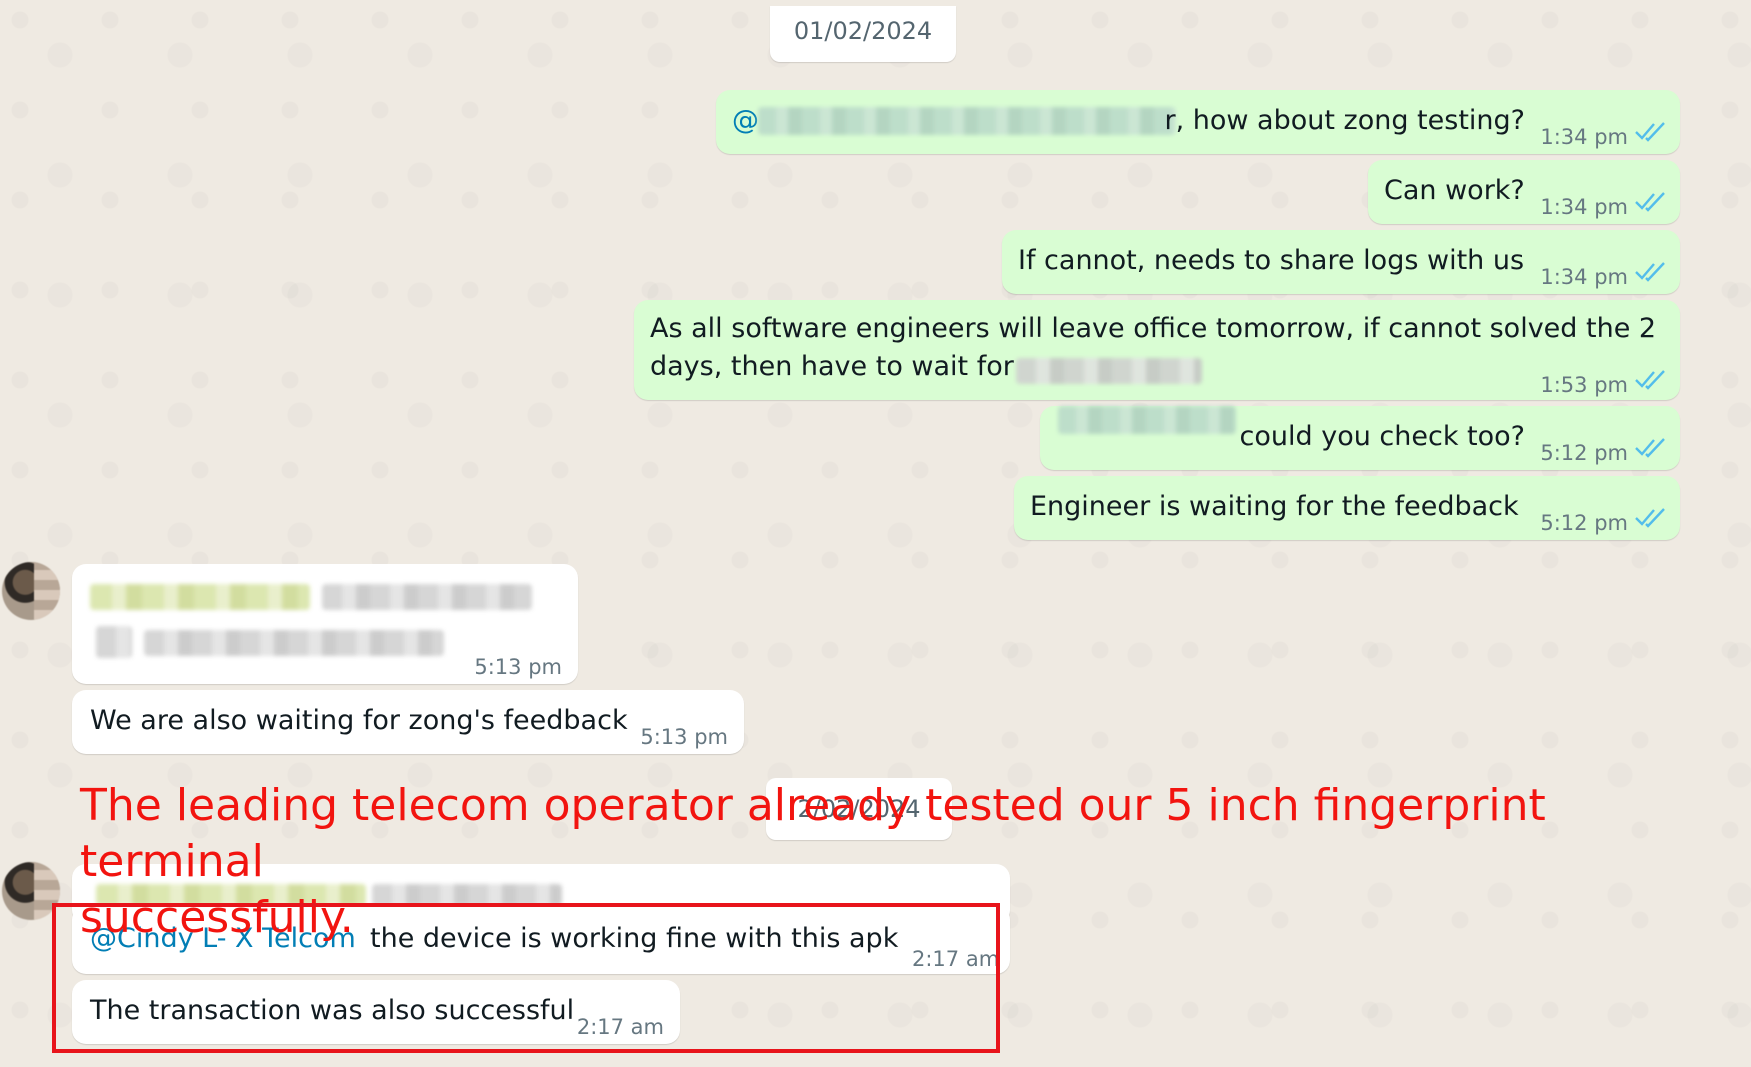 The image size is (1751, 1067). What do you see at coordinates (1584, 385) in the screenshot?
I see `message-time: 1:53 pm` at bounding box center [1584, 385].